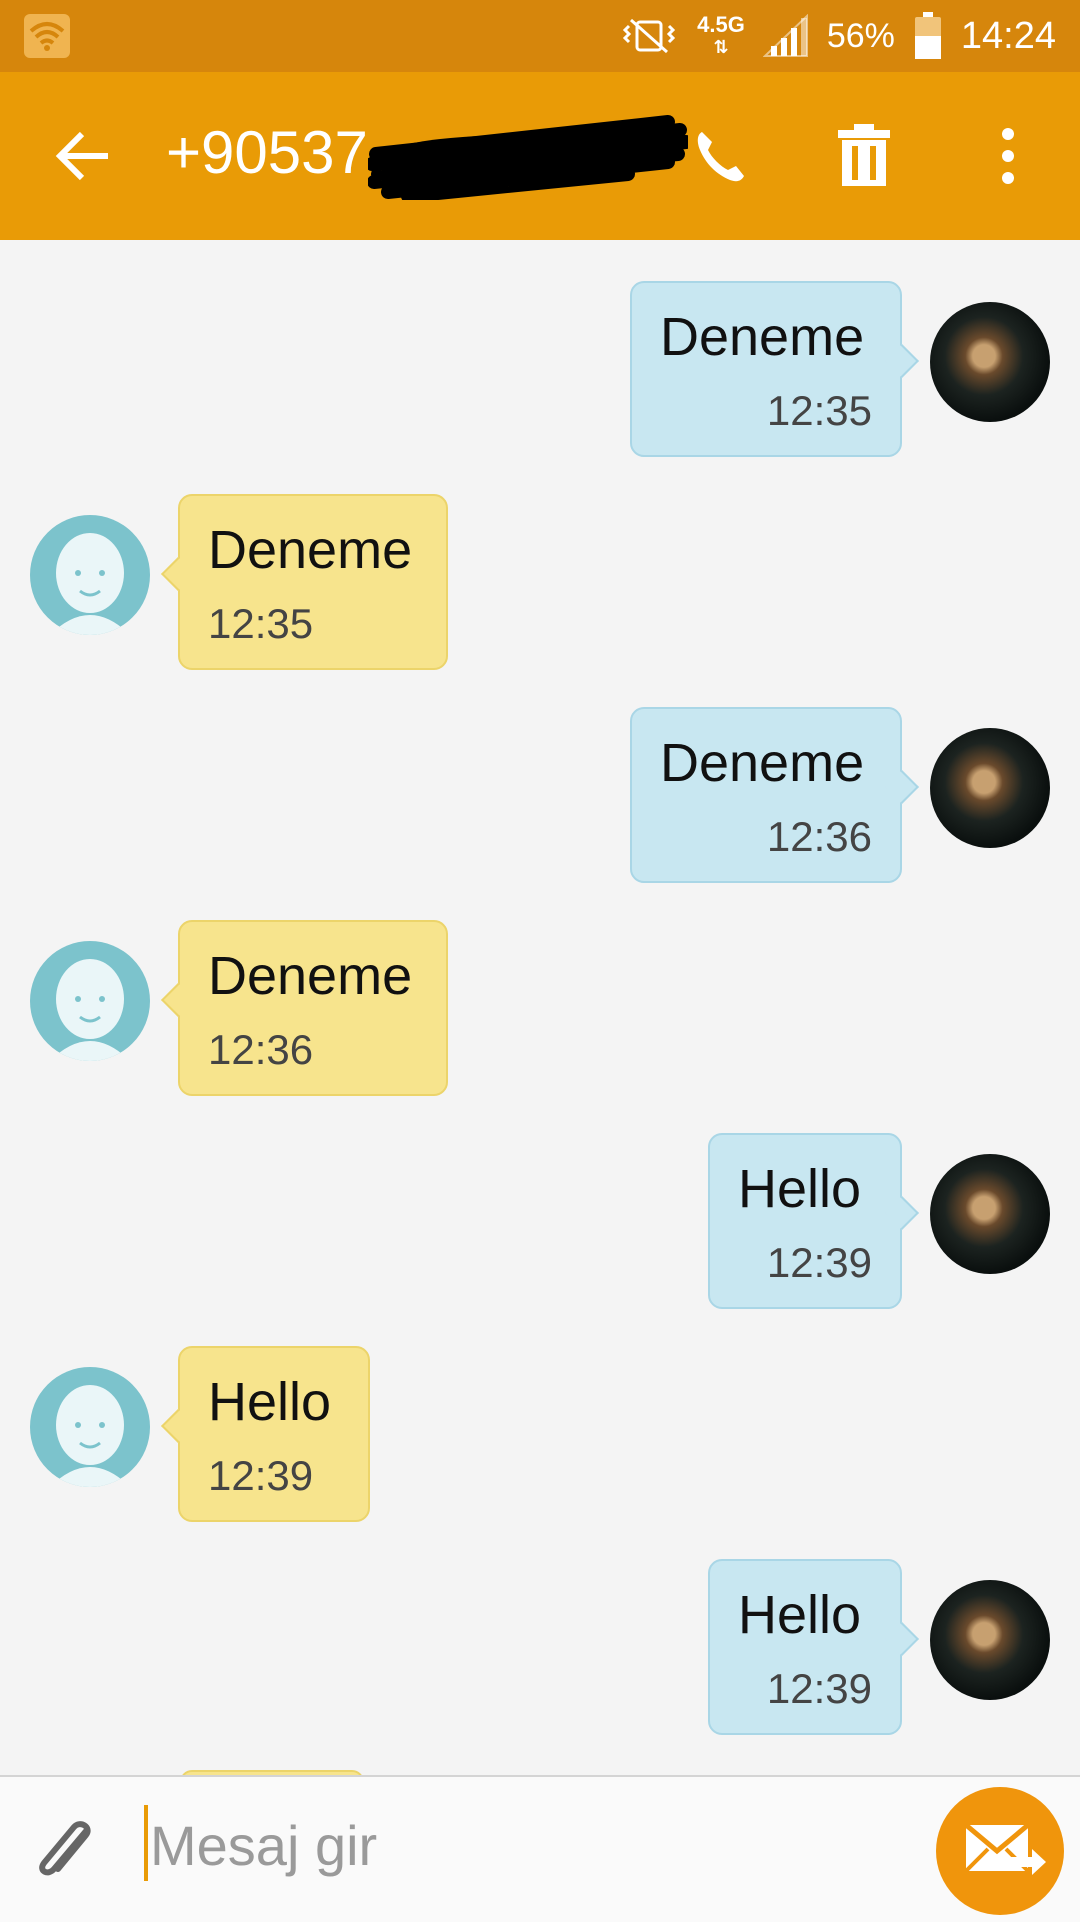 The image size is (1080, 1922). What do you see at coordinates (785, 35) in the screenshot?
I see `signal-icon` at bounding box center [785, 35].